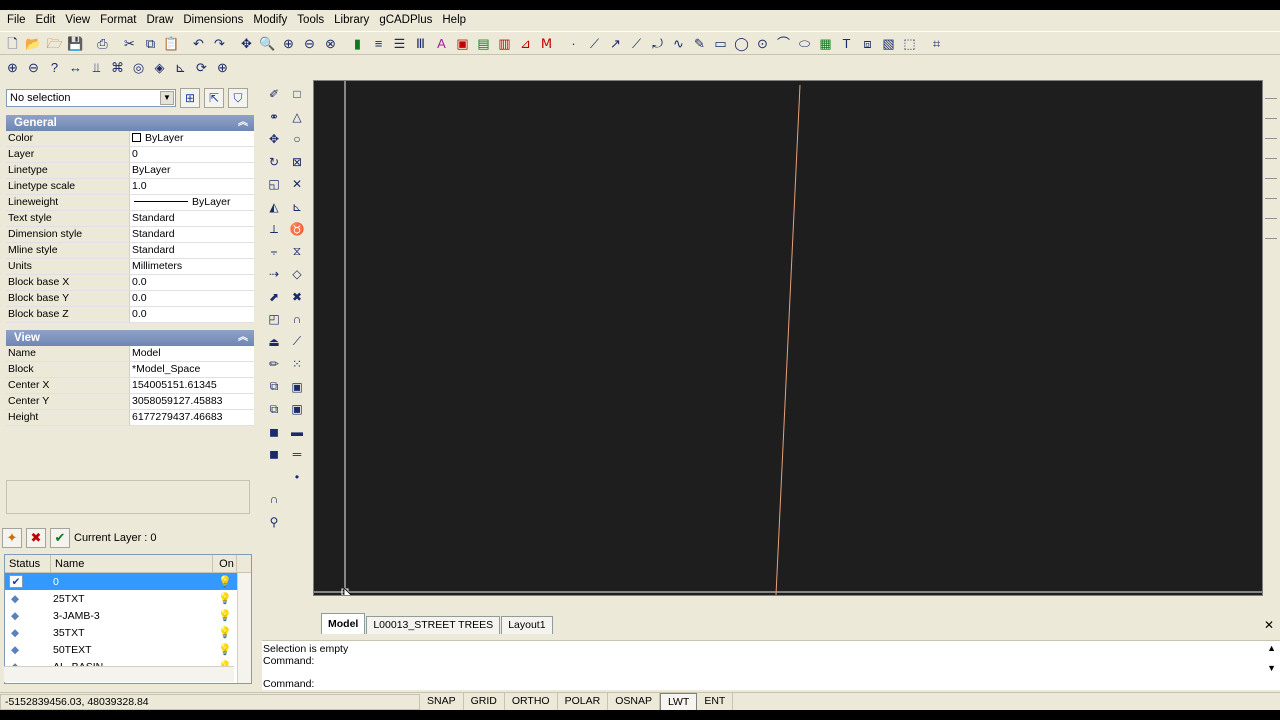 The image size is (1280, 720). What do you see at coordinates (433, 625) in the screenshot?
I see `tab-street-trees: L00013_STREET TREES` at bounding box center [433, 625].